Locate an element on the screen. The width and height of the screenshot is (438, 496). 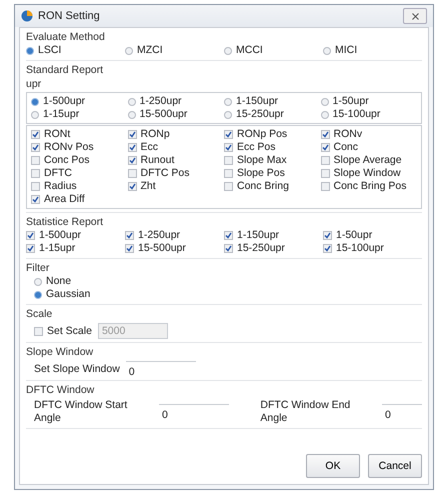
checkbox-label: RONv is located at coordinates (348, 134).